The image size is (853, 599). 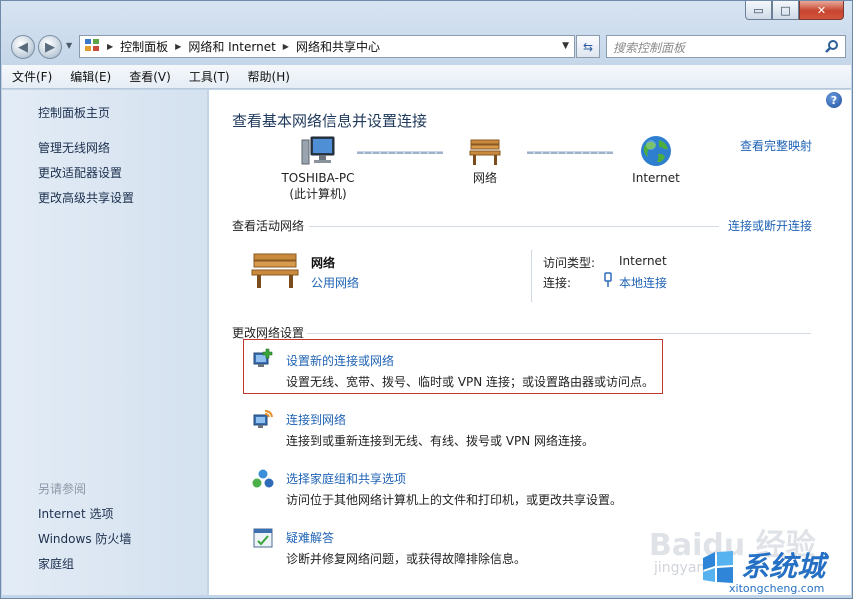 I want to click on node-label: 网络, so click(x=484, y=178).